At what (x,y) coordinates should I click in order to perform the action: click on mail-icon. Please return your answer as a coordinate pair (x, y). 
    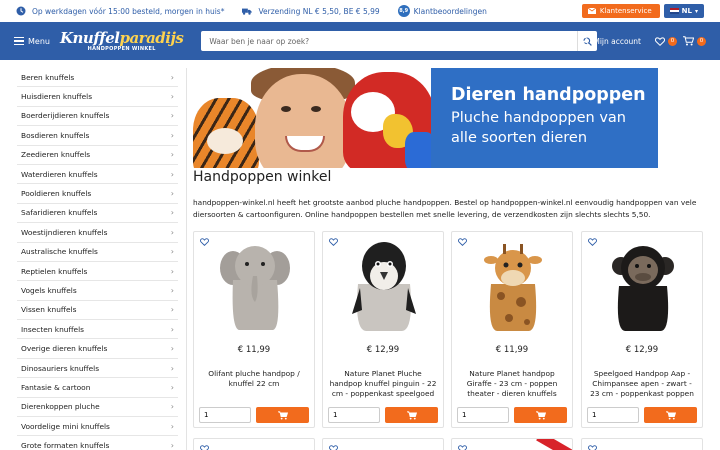
    Looking at the image, I should click on (591, 11).